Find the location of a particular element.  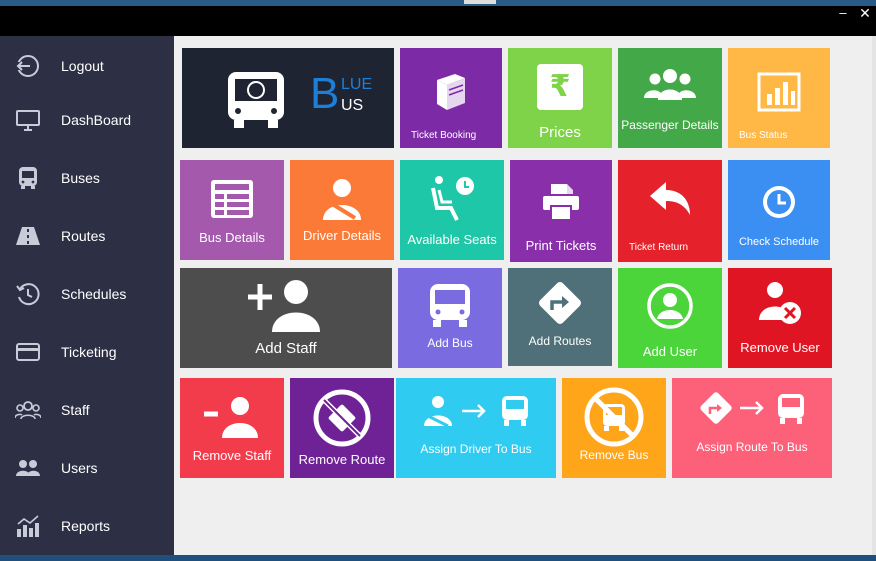

minimize-button: – is located at coordinates (843, 15).